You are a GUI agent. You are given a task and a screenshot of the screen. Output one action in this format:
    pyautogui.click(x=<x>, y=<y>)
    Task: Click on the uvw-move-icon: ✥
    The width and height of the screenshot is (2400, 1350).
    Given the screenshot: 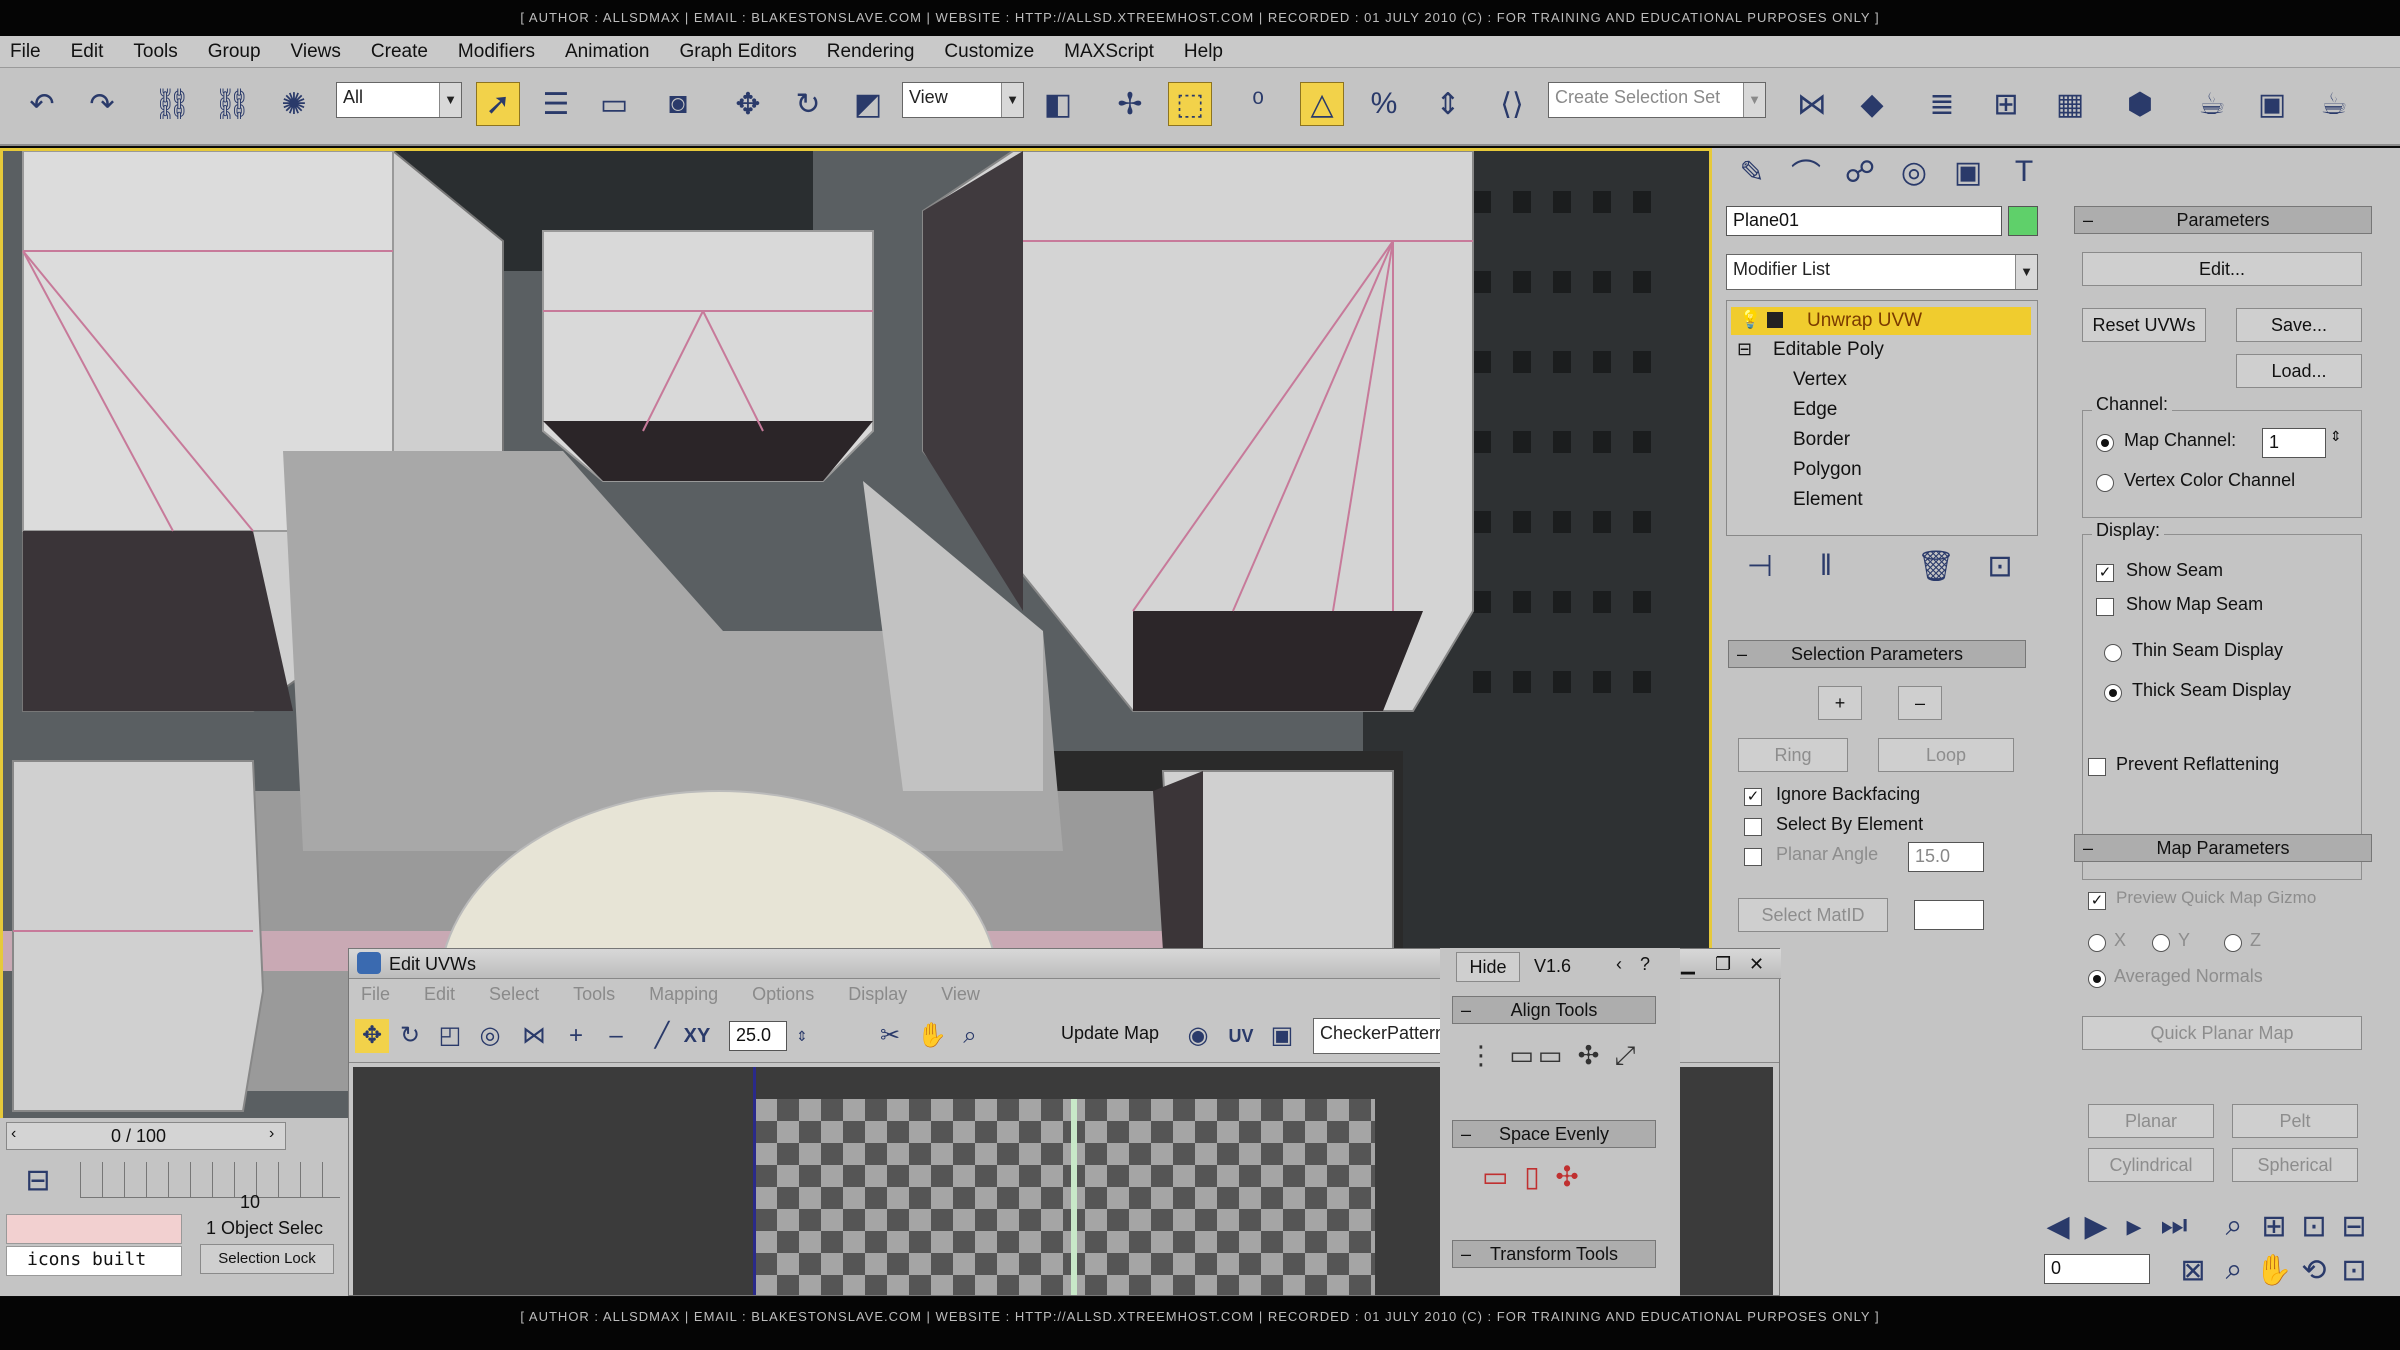 What is the action you would take?
    pyautogui.click(x=372, y=1036)
    